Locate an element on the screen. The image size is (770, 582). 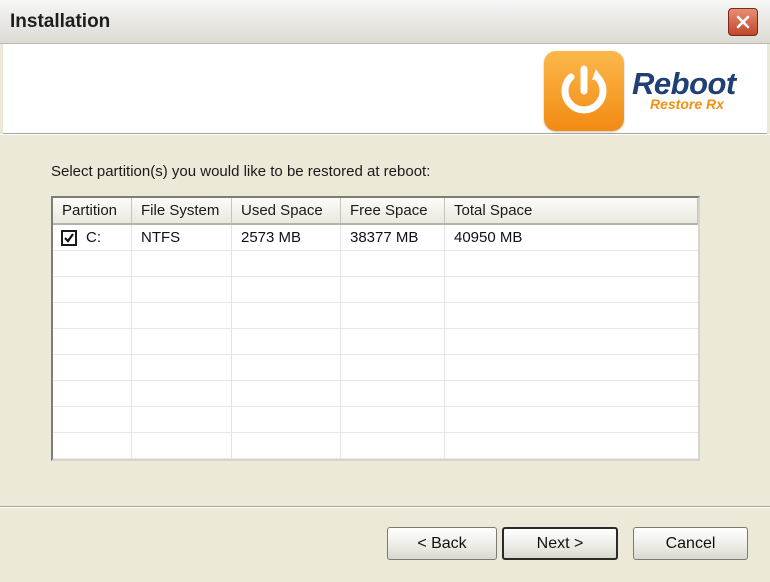
cell-partition: C: is located at coordinates (93, 237).